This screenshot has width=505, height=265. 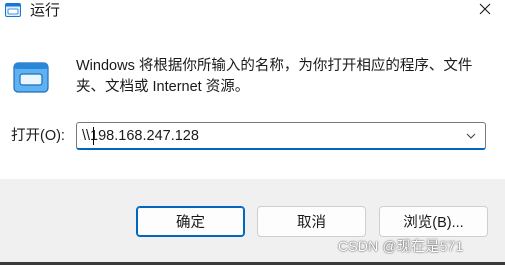 What do you see at coordinates (32, 78) in the screenshot?
I see `run-dialog-icon` at bounding box center [32, 78].